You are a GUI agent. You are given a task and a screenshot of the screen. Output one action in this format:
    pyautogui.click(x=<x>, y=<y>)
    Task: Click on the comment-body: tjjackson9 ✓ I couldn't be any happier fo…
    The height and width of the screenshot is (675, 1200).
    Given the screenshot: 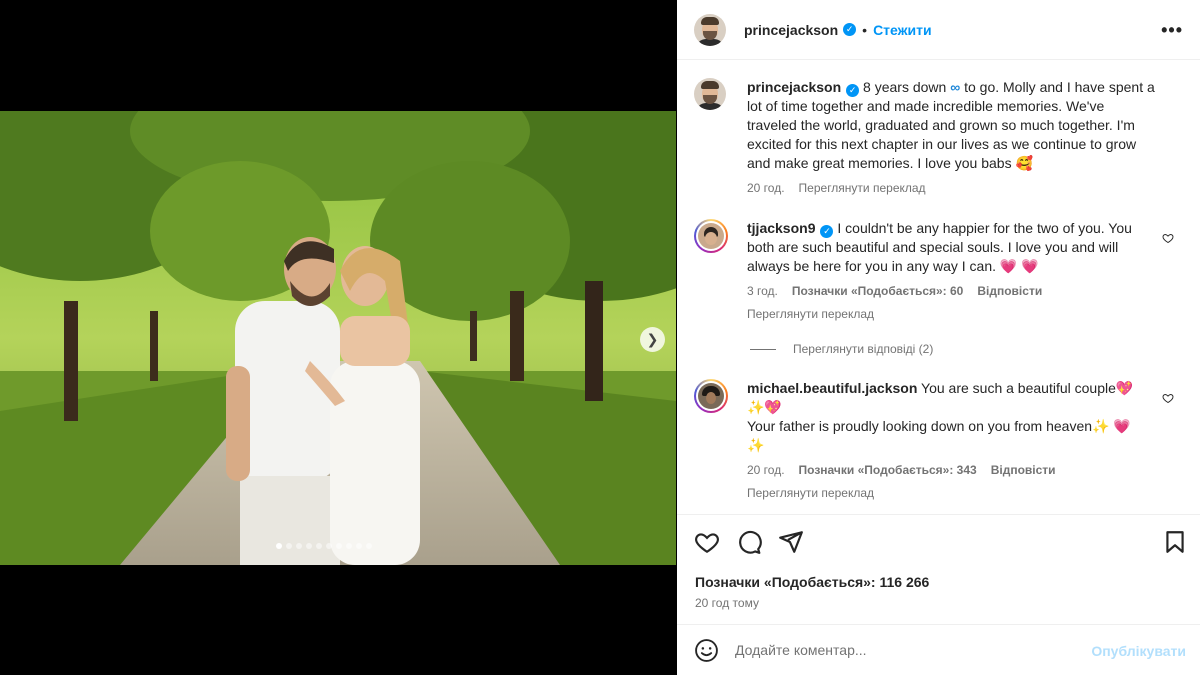 What is the action you would take?
    pyautogui.click(x=952, y=271)
    